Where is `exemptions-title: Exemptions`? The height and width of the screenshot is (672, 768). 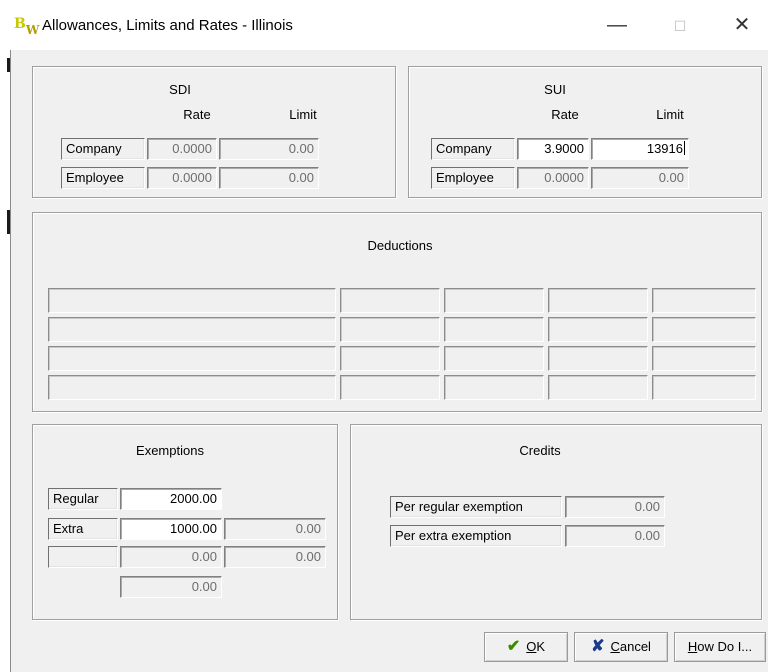 exemptions-title: Exemptions is located at coordinates (170, 450).